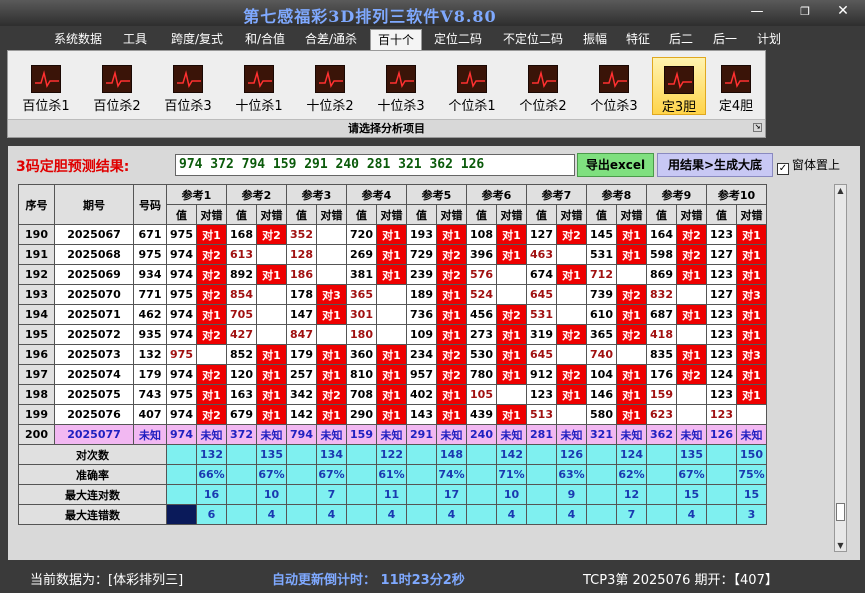 The width and height of the screenshot is (865, 593). I want to click on cell-period: 2025070, so click(94, 294).